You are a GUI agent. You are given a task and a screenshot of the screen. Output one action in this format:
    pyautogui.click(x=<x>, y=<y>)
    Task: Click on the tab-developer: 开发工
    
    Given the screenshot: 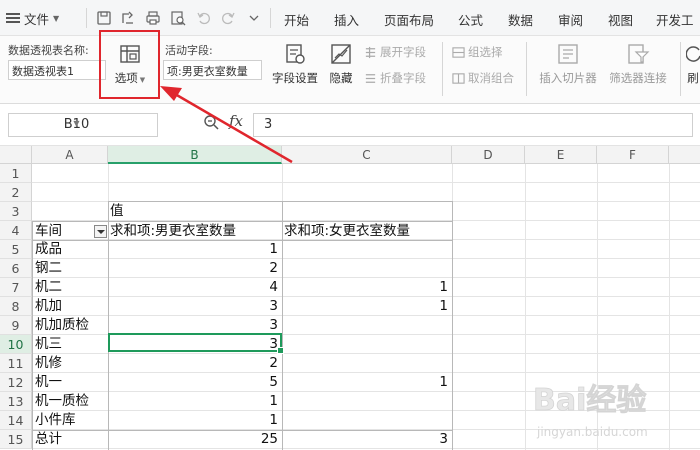 What is the action you would take?
    pyautogui.click(x=675, y=19)
    